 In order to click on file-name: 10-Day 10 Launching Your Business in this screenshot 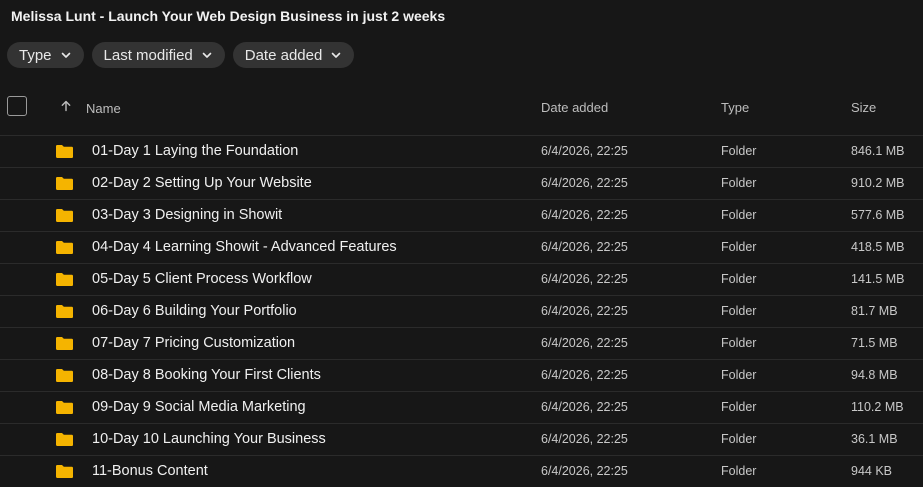, I will do `click(209, 439)`.